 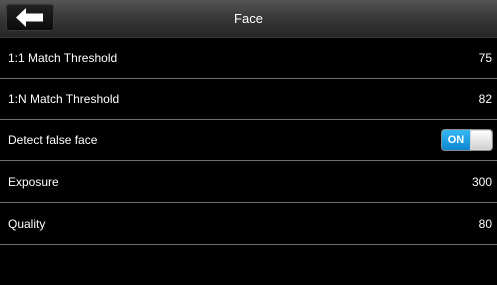 What do you see at coordinates (485, 224) in the screenshot?
I see `row-value: 80` at bounding box center [485, 224].